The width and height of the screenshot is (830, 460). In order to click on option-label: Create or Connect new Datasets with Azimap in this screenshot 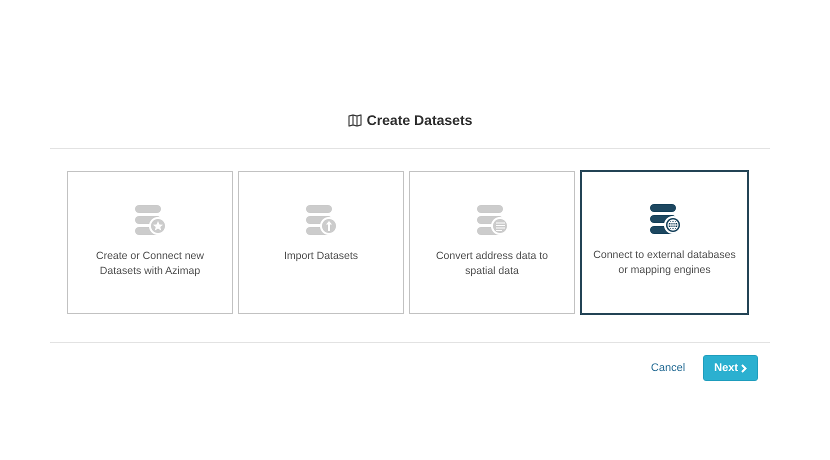, I will do `click(150, 264)`.